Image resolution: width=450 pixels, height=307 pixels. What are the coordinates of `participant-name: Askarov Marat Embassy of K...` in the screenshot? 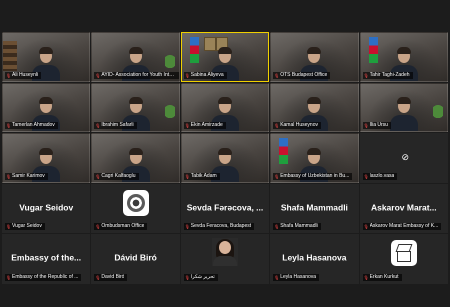 It's located at (404, 226).